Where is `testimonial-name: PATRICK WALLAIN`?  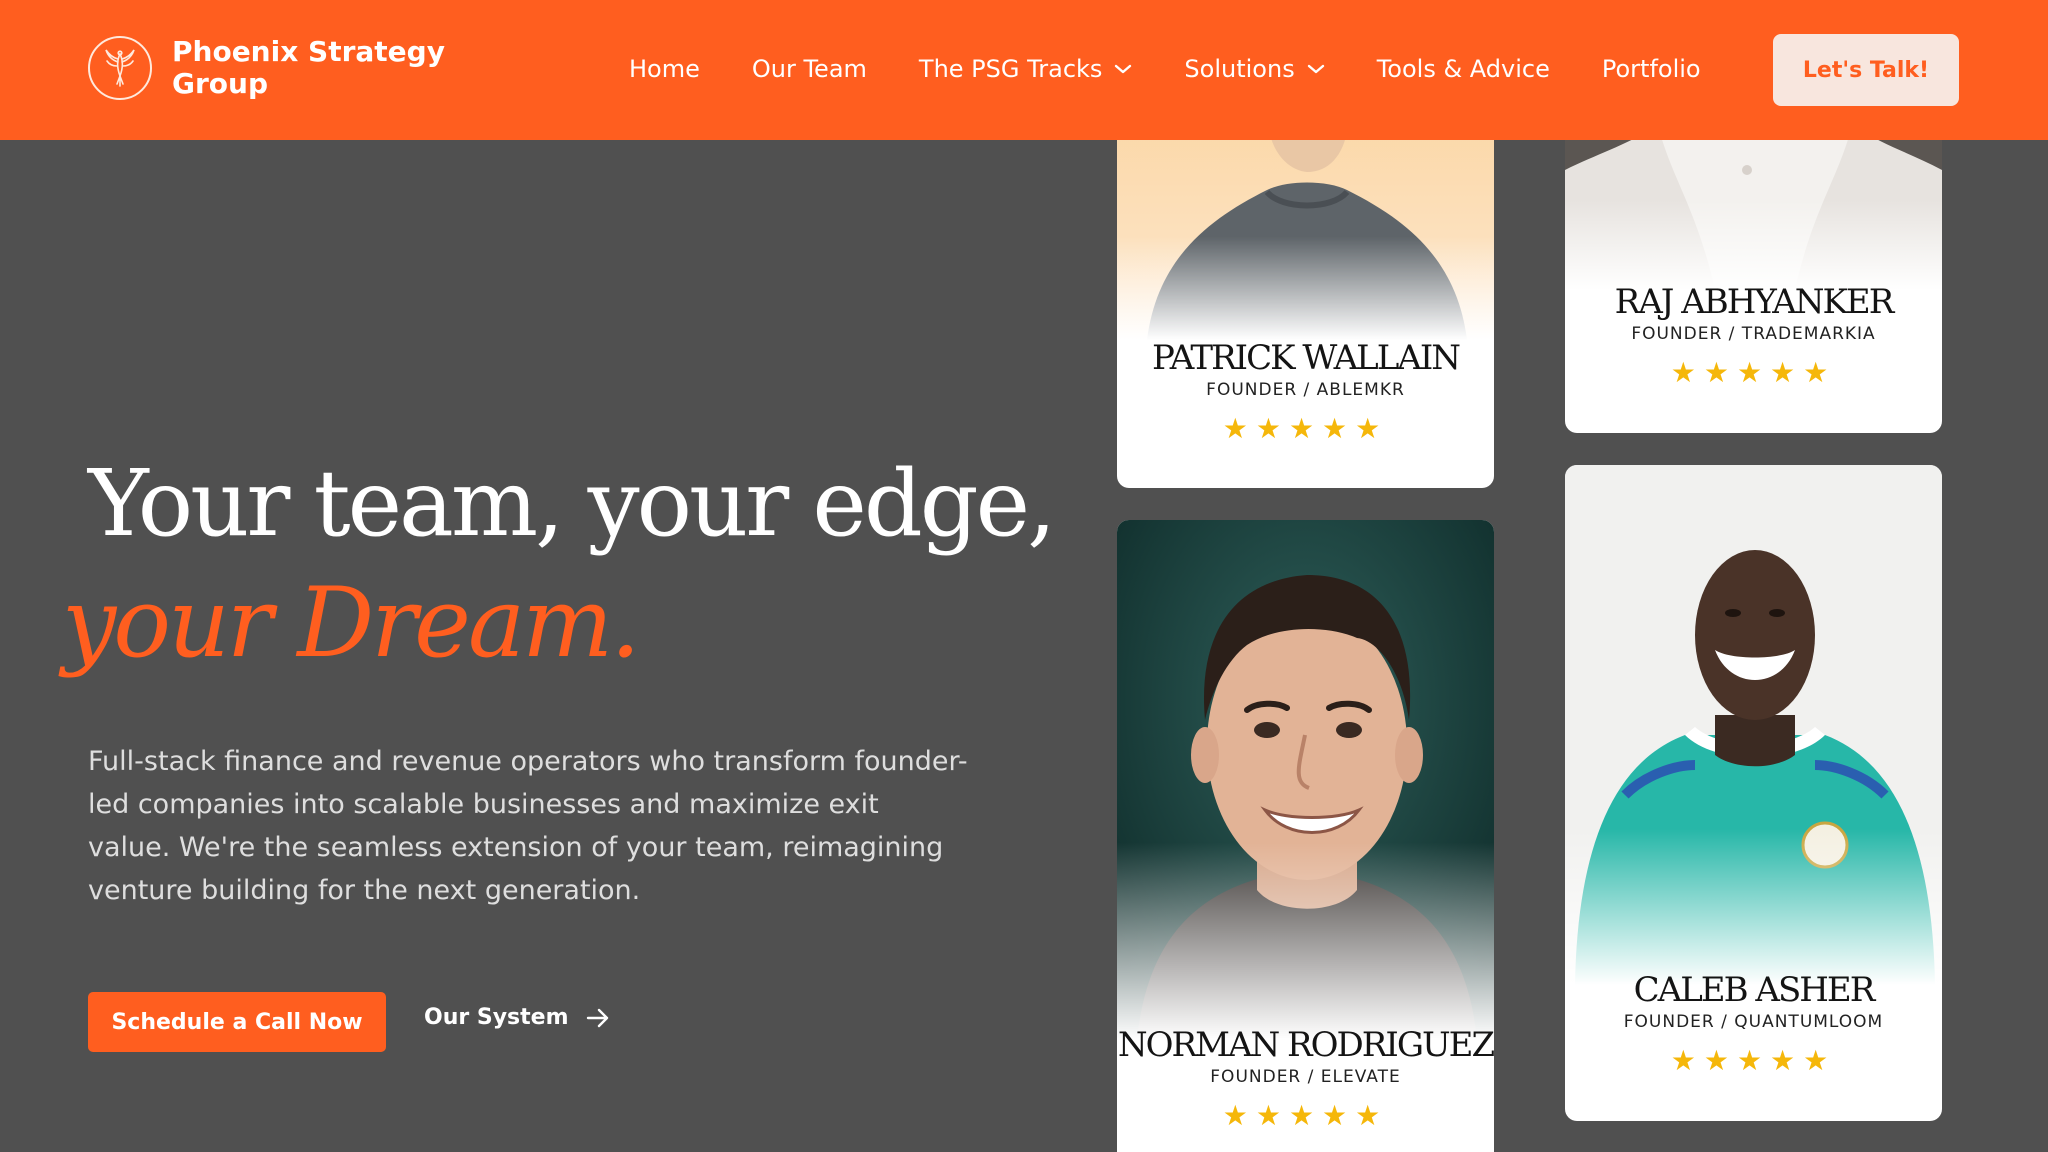 testimonial-name: PATRICK WALLAIN is located at coordinates (1306, 358).